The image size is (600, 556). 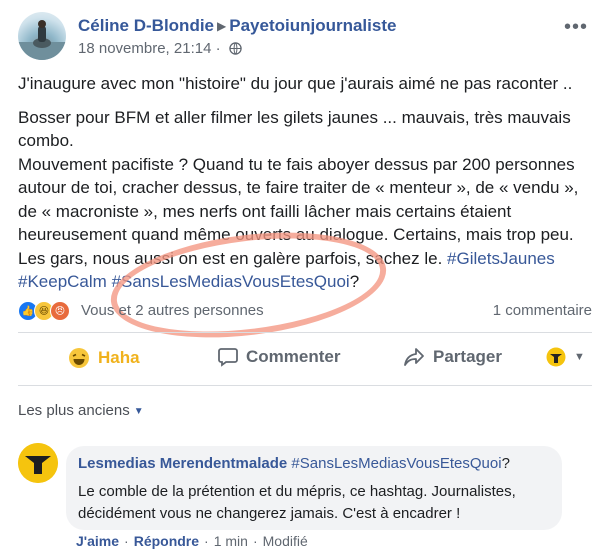 What do you see at coordinates (293, 356) in the screenshot?
I see `comment-label: Commenter` at bounding box center [293, 356].